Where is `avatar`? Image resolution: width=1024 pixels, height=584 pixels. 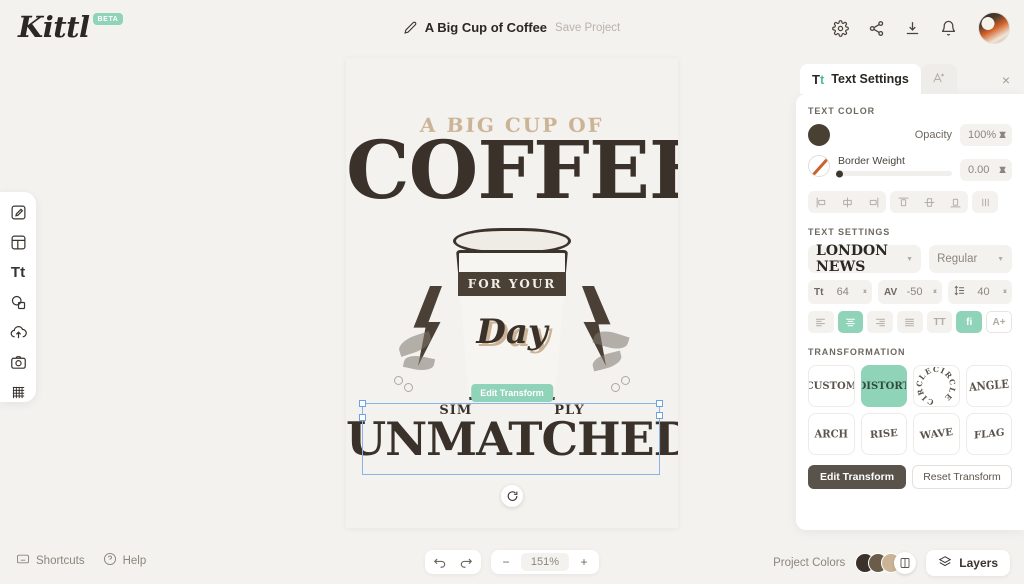
avatar is located at coordinates (994, 28).